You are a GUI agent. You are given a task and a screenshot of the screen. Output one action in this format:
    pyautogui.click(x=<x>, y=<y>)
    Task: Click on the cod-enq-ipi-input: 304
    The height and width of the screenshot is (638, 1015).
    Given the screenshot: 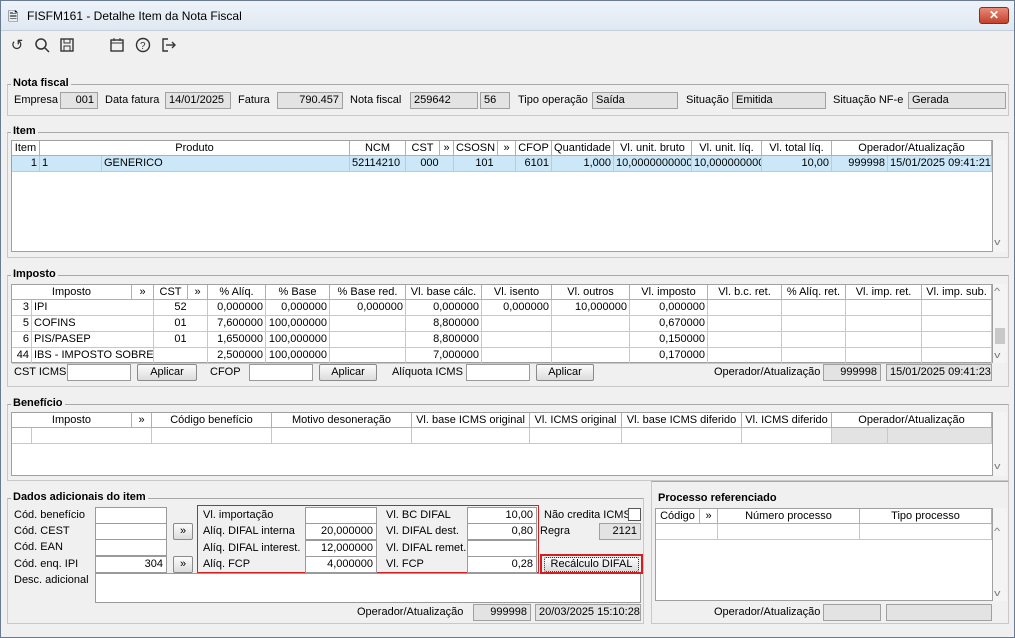 What is the action you would take?
    pyautogui.click(x=131, y=564)
    